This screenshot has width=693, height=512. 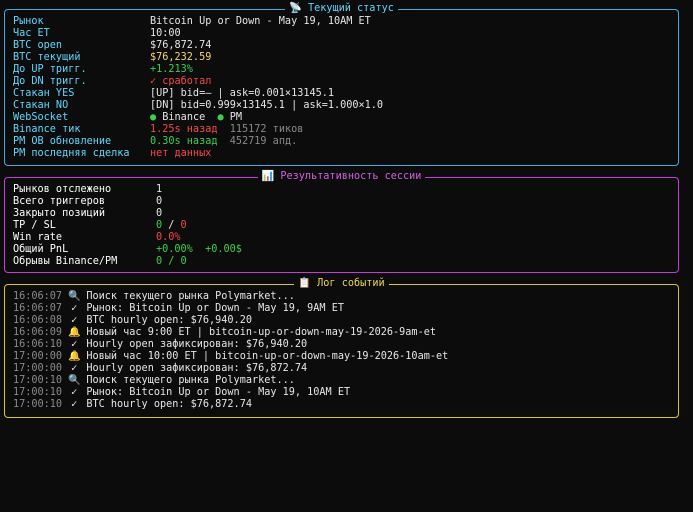 I want to click on sl-value: 0, so click(x=183, y=225).